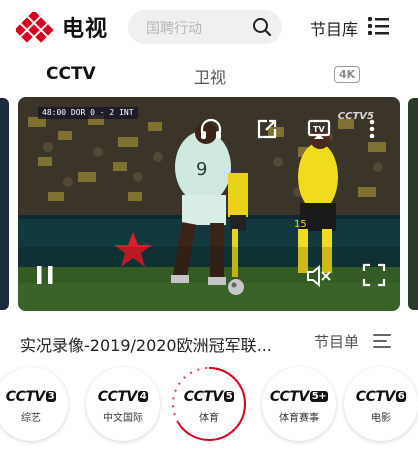  I want to click on headphones-icon, so click(211, 129).